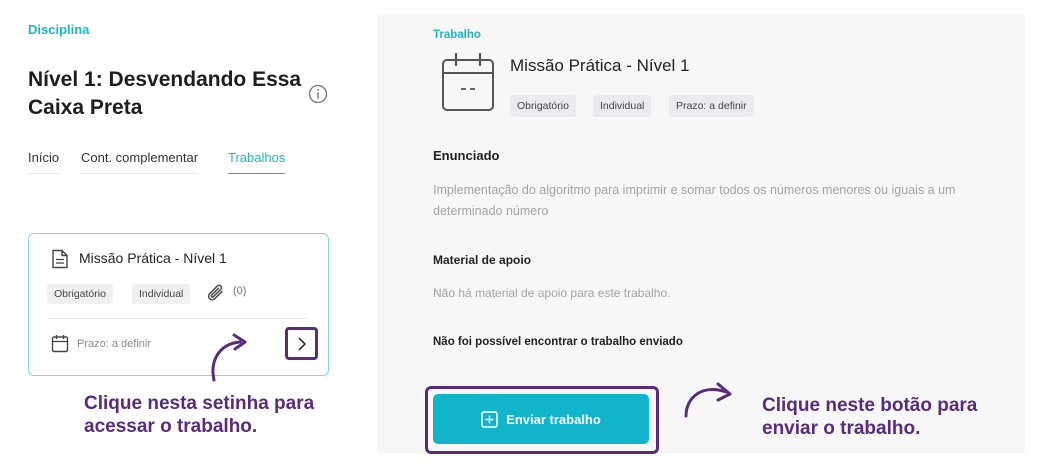 The width and height of the screenshot is (1046, 467). I want to click on discipline-label: Disciplina, so click(59, 29).